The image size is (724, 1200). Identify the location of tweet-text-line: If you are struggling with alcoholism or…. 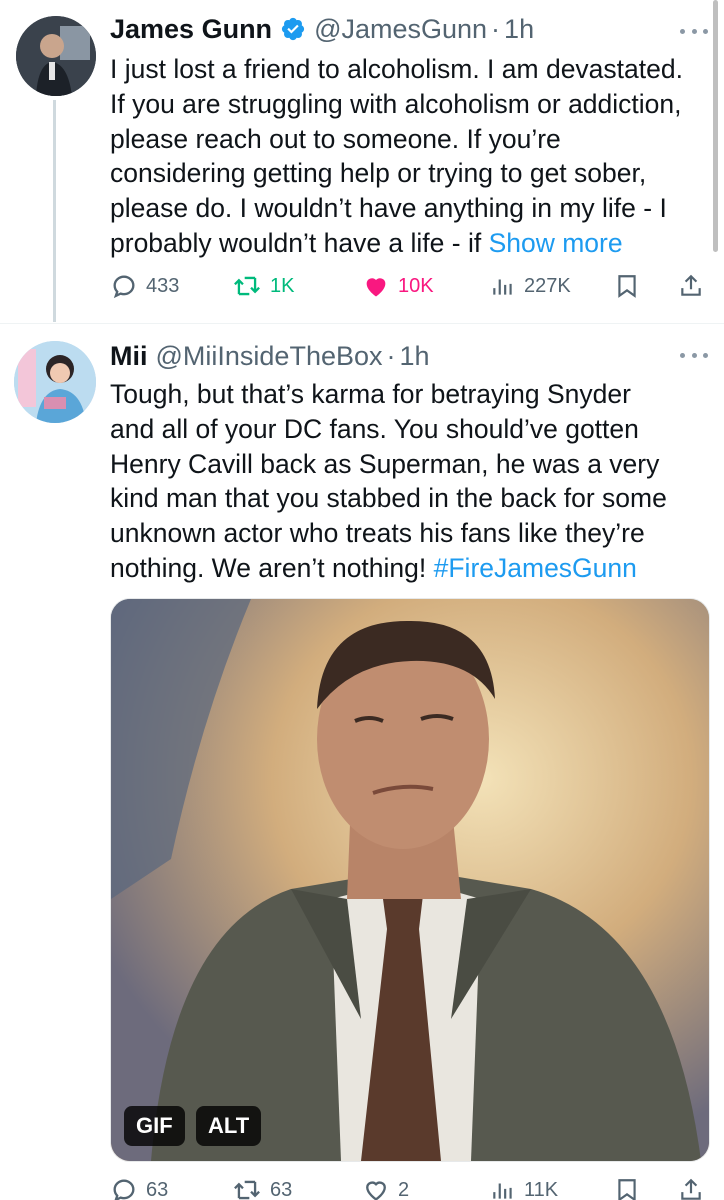
(396, 103).